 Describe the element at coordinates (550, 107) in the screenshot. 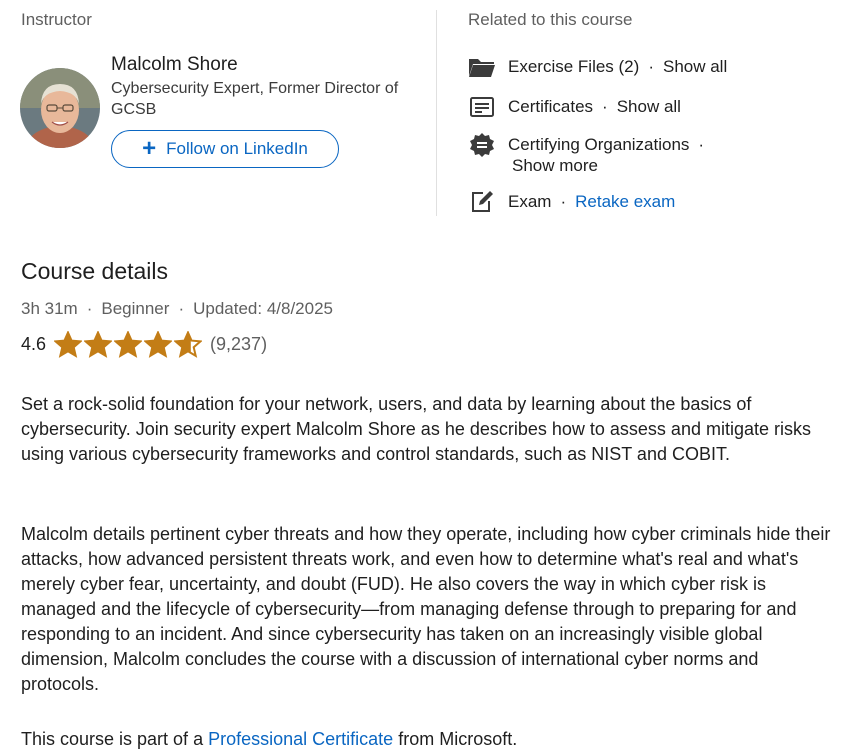

I see `certificates-label: Certificates` at that location.